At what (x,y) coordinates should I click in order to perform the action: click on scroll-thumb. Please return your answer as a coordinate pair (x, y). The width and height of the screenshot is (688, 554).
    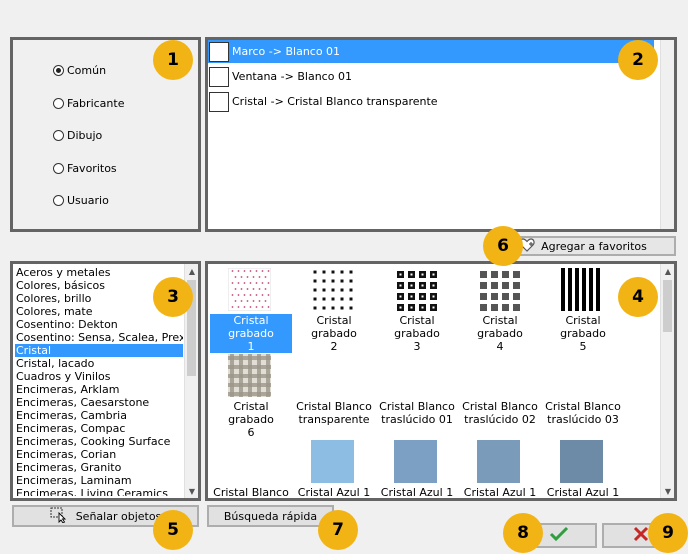
    Looking at the image, I should click on (667, 306).